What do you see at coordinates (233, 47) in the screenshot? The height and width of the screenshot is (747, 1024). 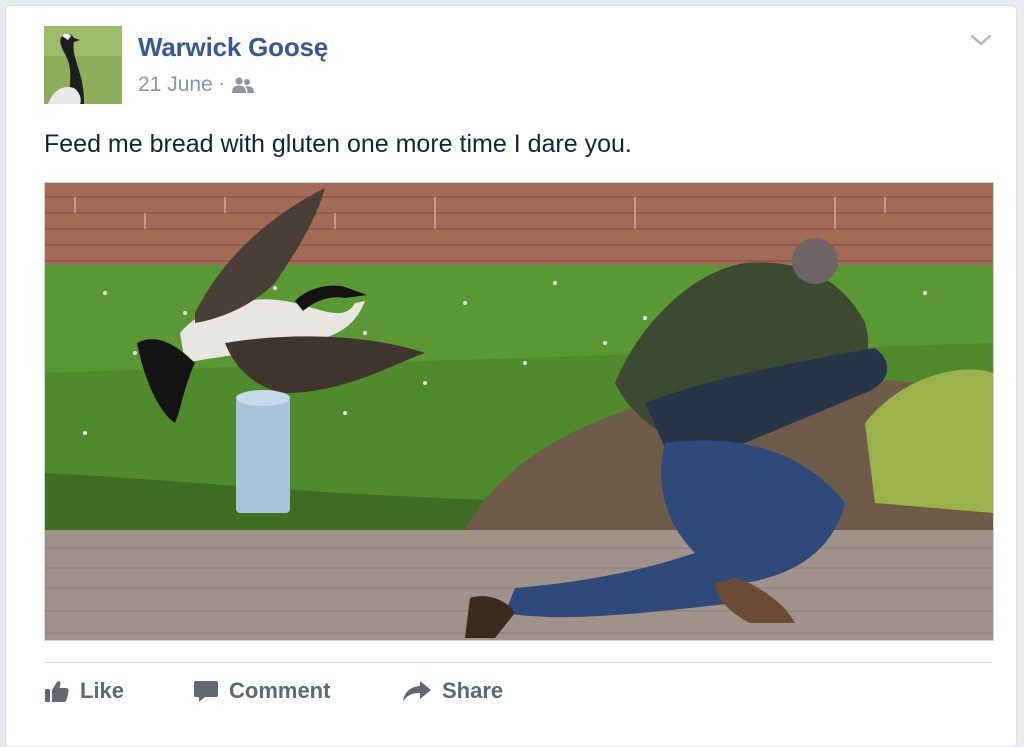 I see `author-name-link: Warwick Goosę` at bounding box center [233, 47].